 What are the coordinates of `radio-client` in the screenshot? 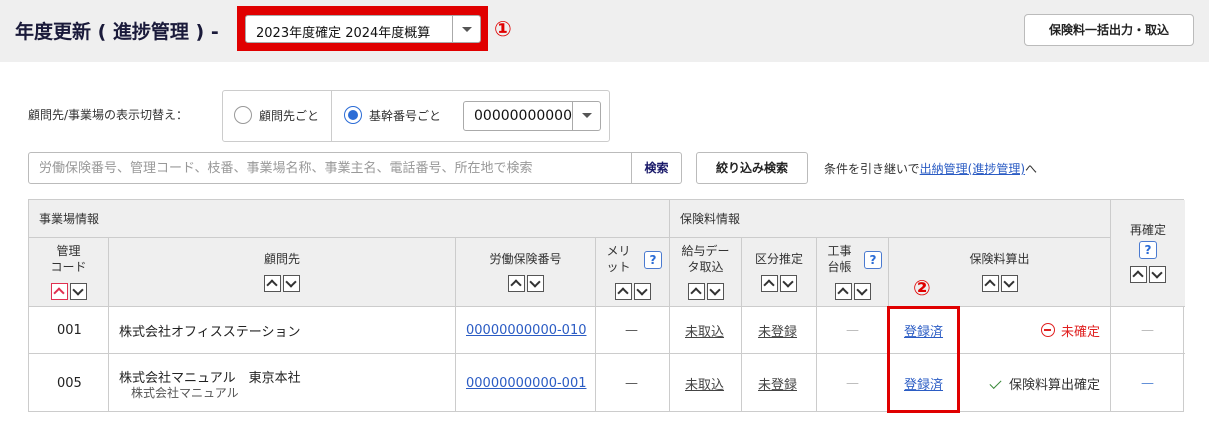 It's located at (243, 115).